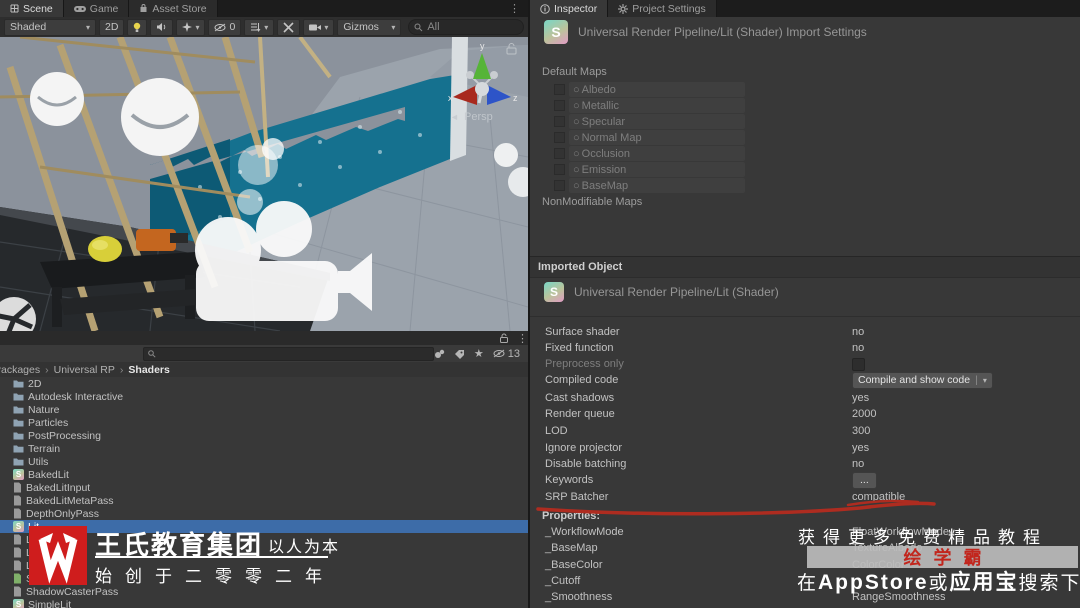 This screenshot has height=608, width=1080. Describe the element at coordinates (662, 8) in the screenshot. I see `tab-project-settings: Project Settings` at that location.